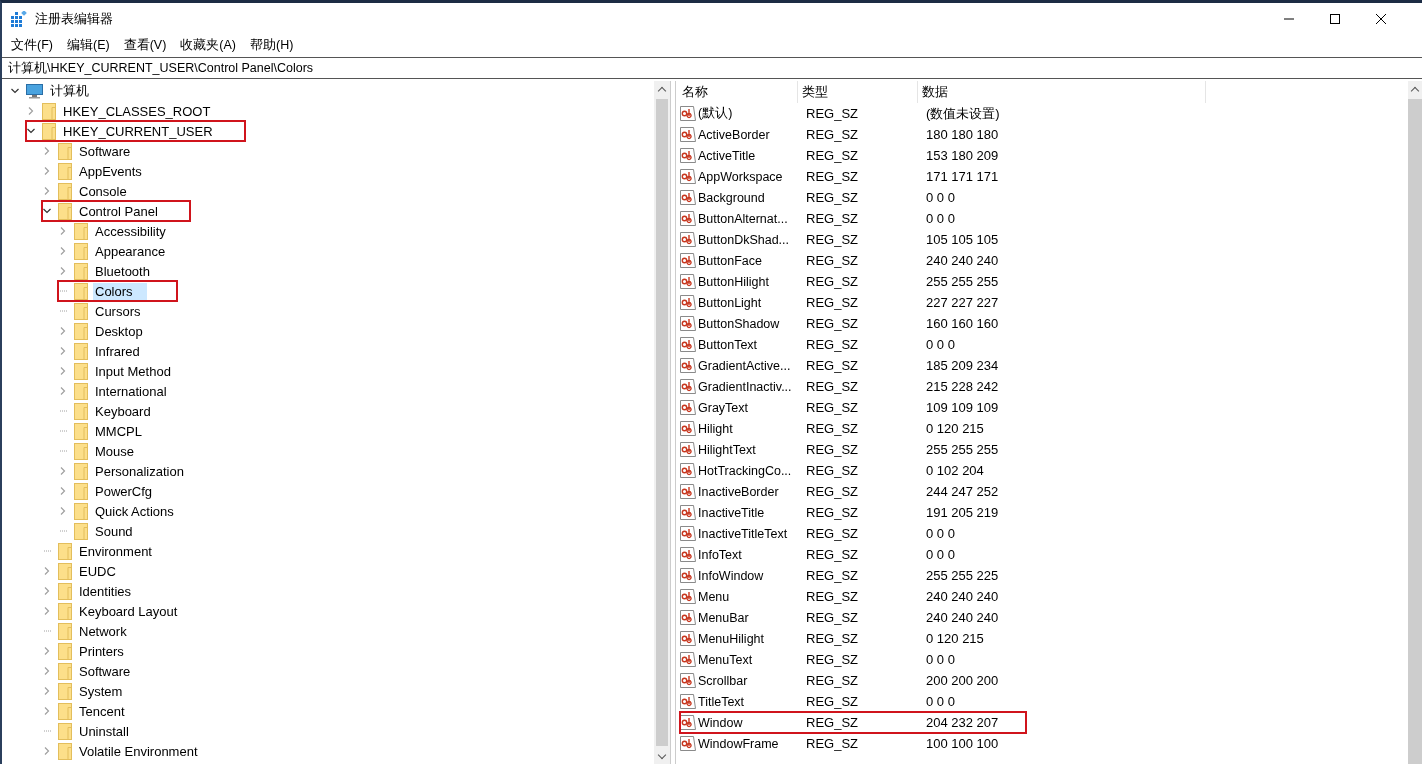  What do you see at coordinates (740, 176) in the screenshot?
I see `value-name: AppWorkspace` at bounding box center [740, 176].